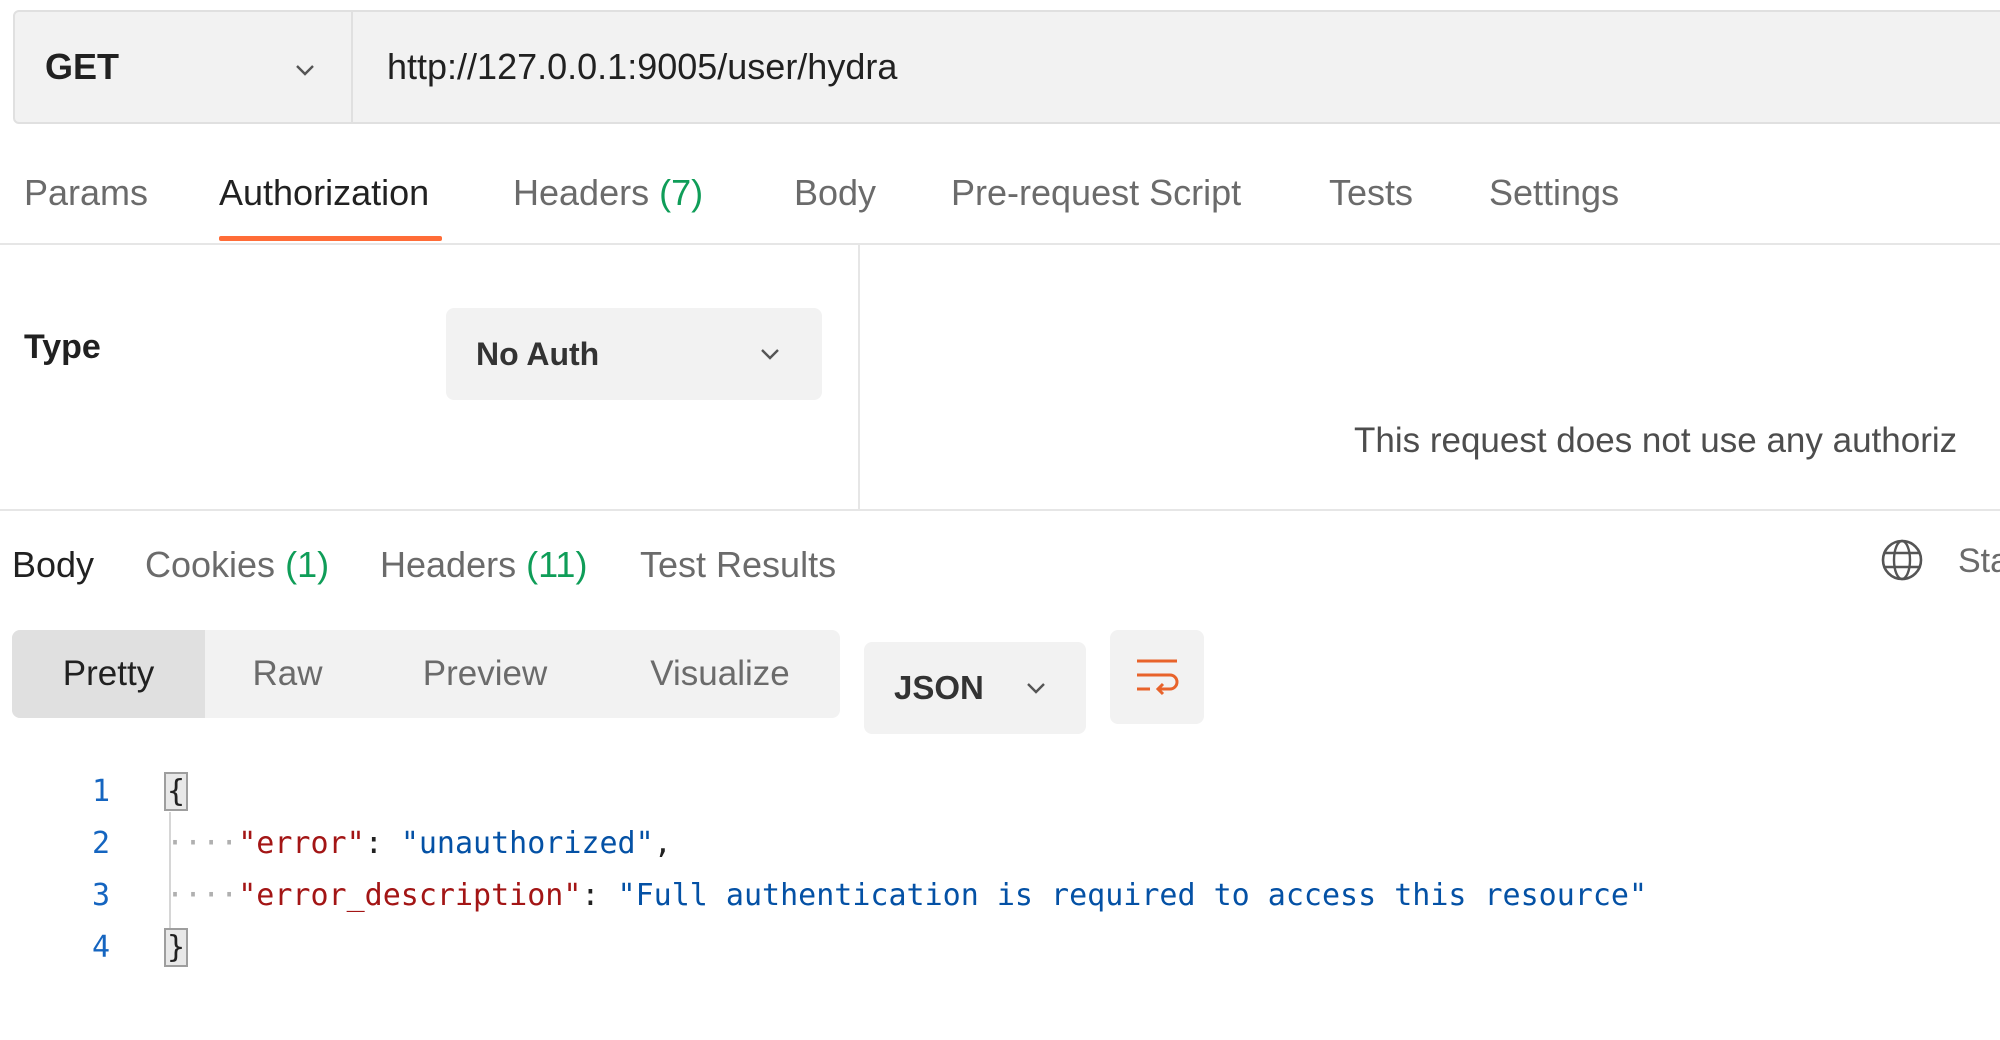 The height and width of the screenshot is (1040, 2000). Describe the element at coordinates (538, 353) in the screenshot. I see `auth-type-value: No Auth` at that location.